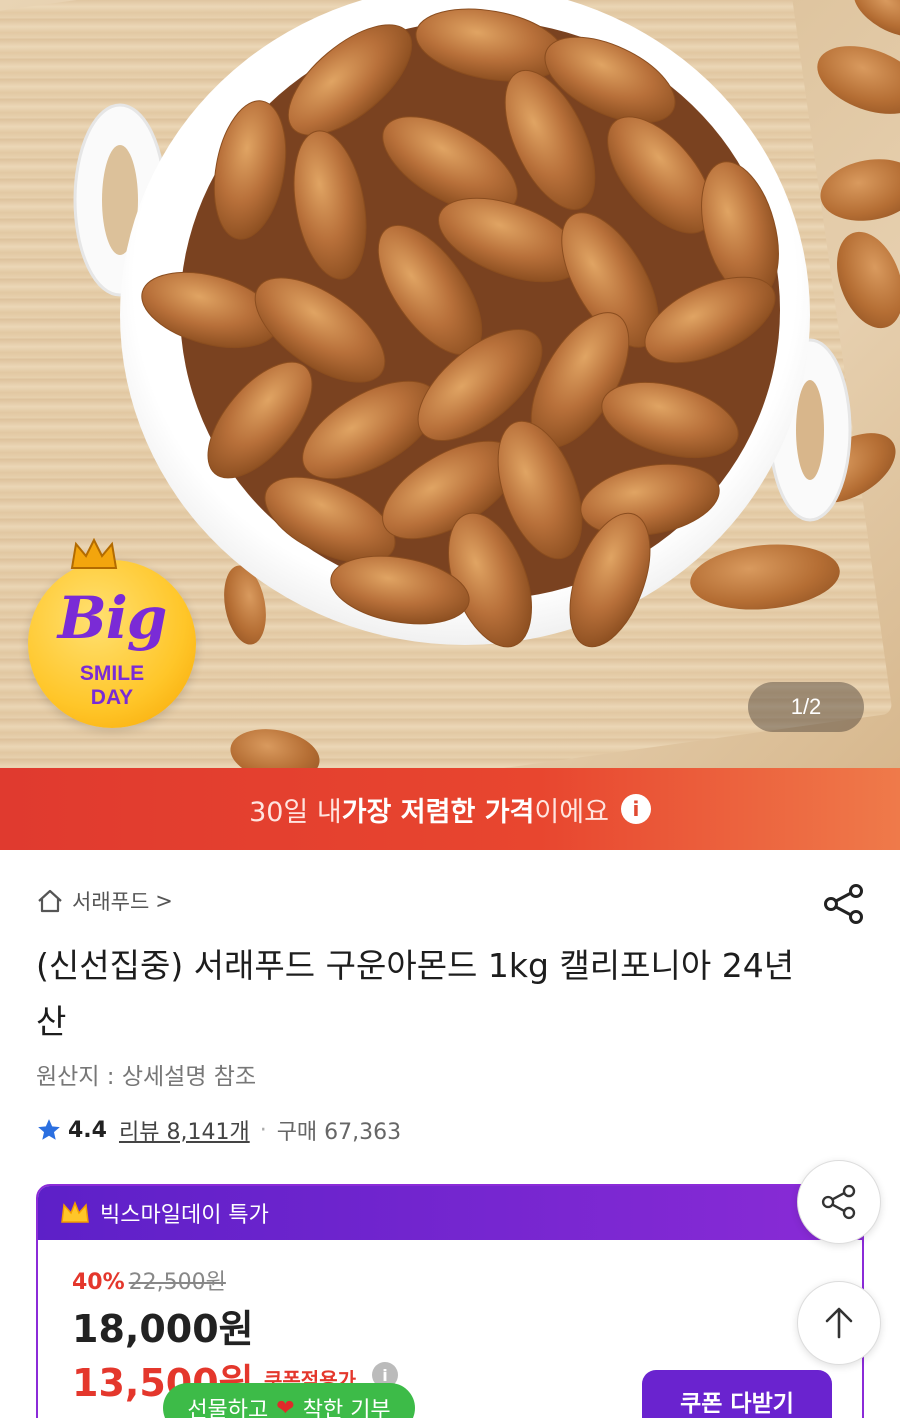 This screenshot has width=900, height=1418. I want to click on get-all-coupons-button: 쿠폰 다받기, so click(737, 1394).